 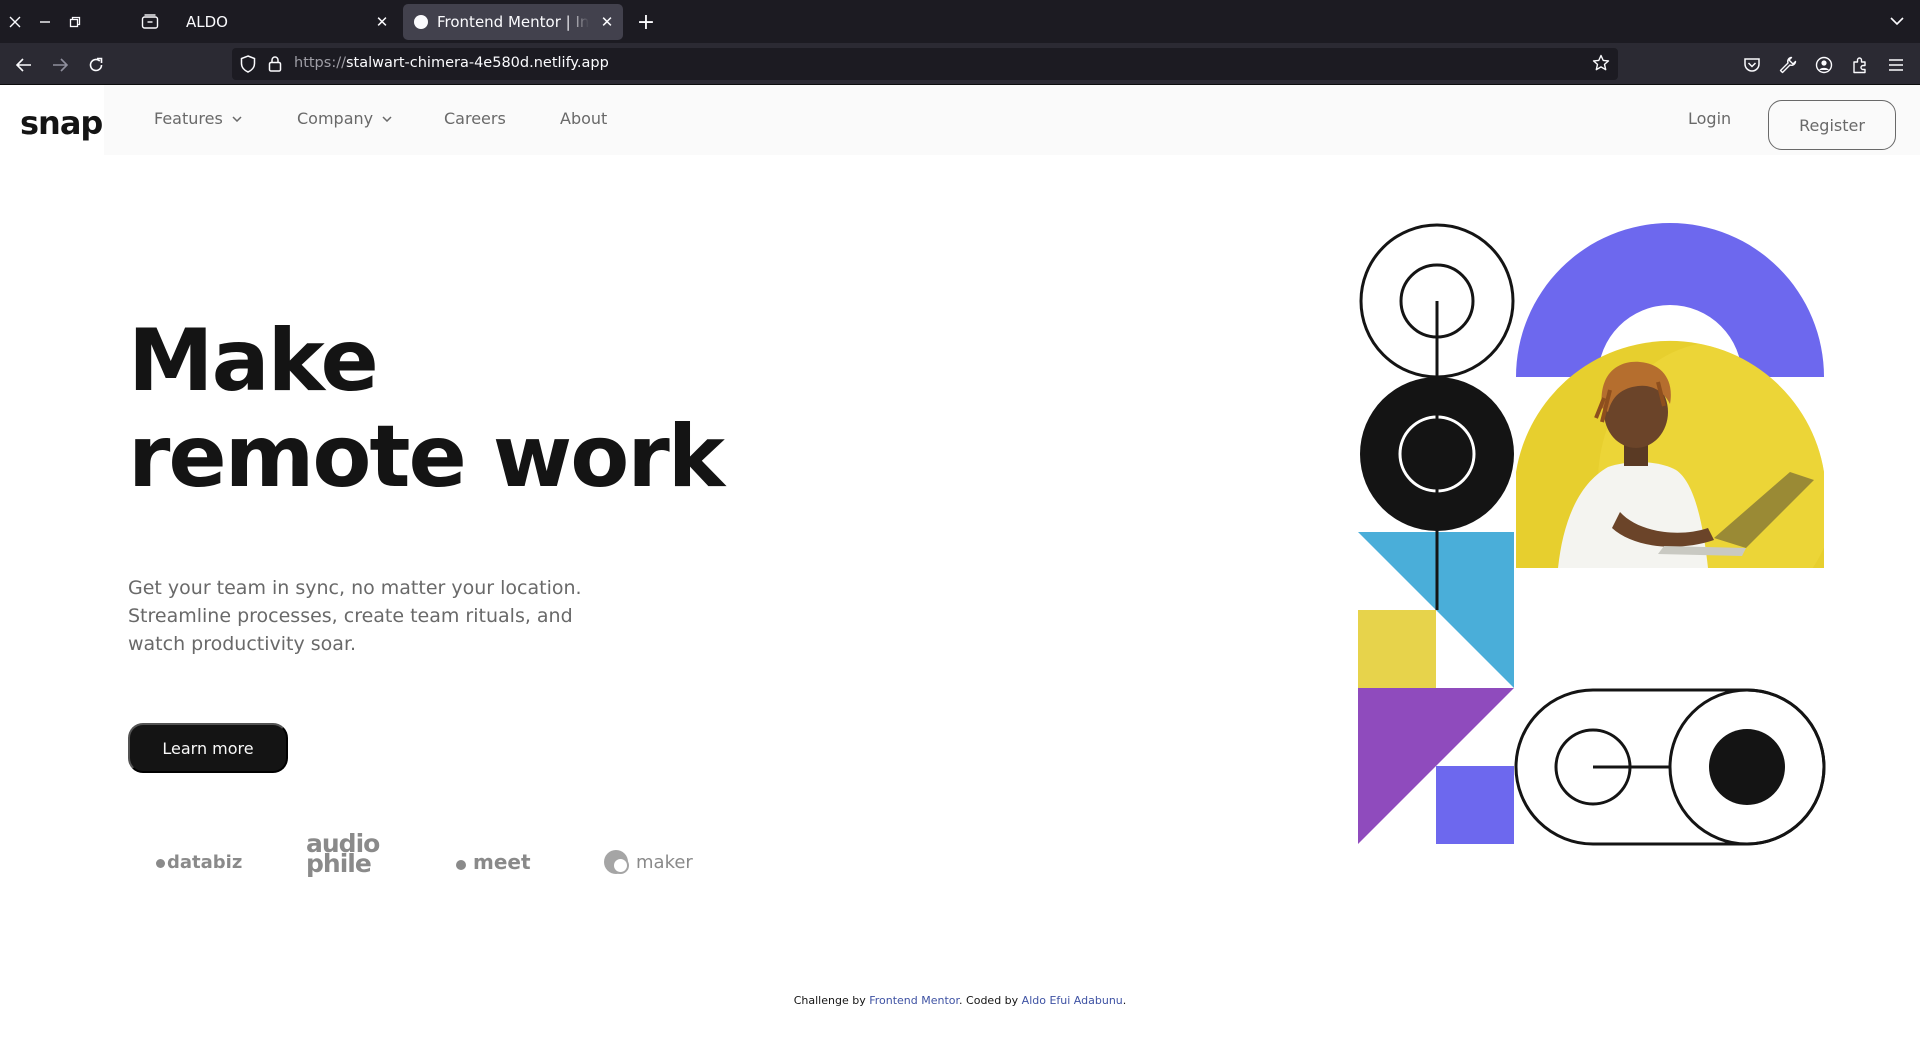 I want to click on learn-more-button: Learn more, so click(x=208, y=748).